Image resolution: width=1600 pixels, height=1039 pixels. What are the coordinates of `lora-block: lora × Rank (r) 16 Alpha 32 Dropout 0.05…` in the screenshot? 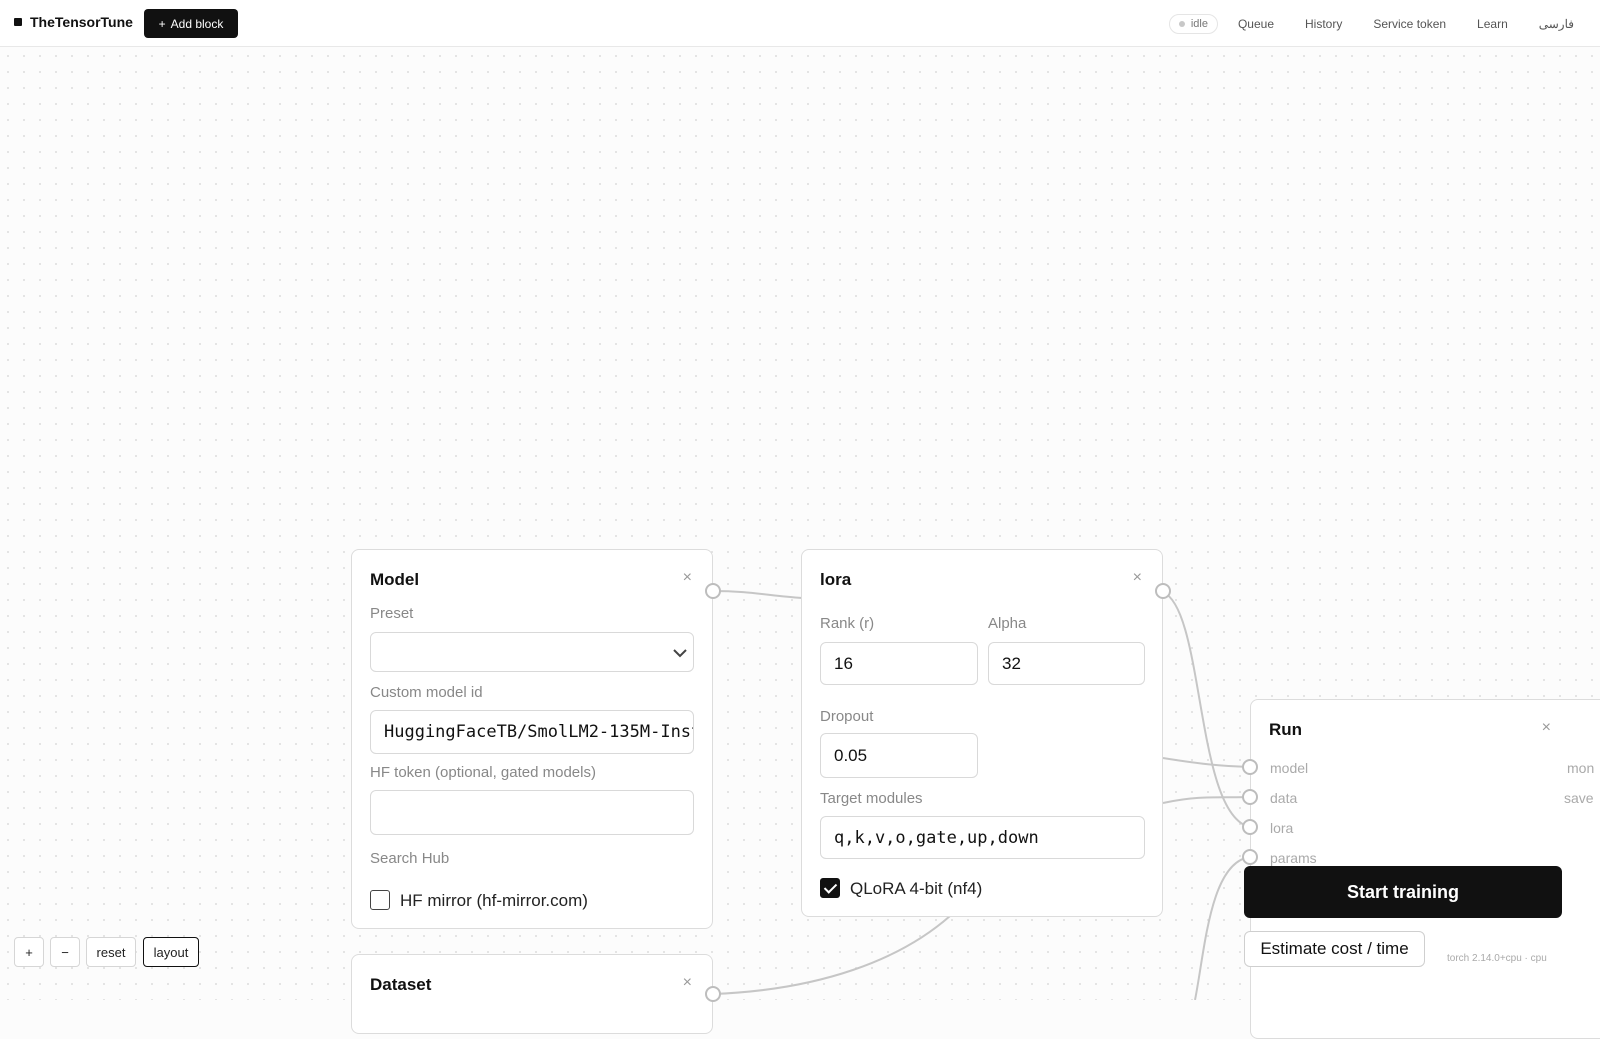 It's located at (982, 733).